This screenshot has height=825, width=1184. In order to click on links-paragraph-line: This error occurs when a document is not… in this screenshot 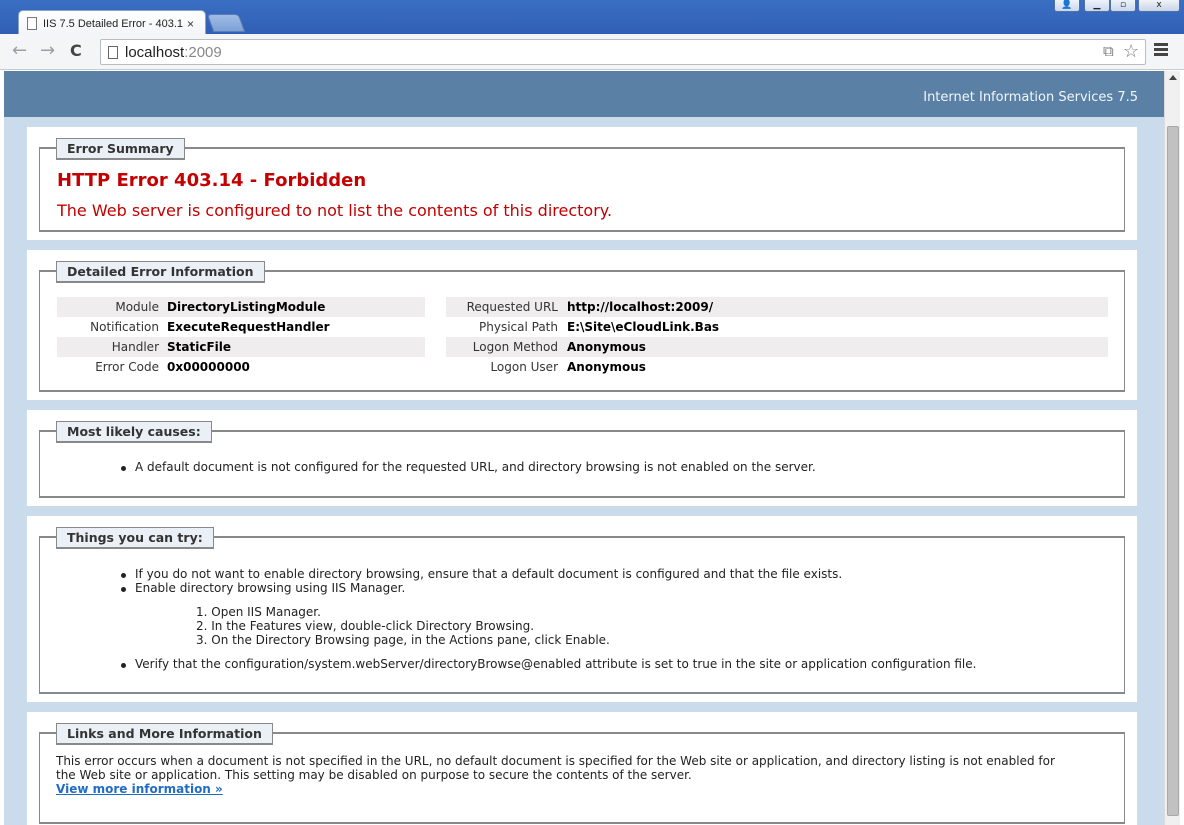, I will do `click(555, 761)`.